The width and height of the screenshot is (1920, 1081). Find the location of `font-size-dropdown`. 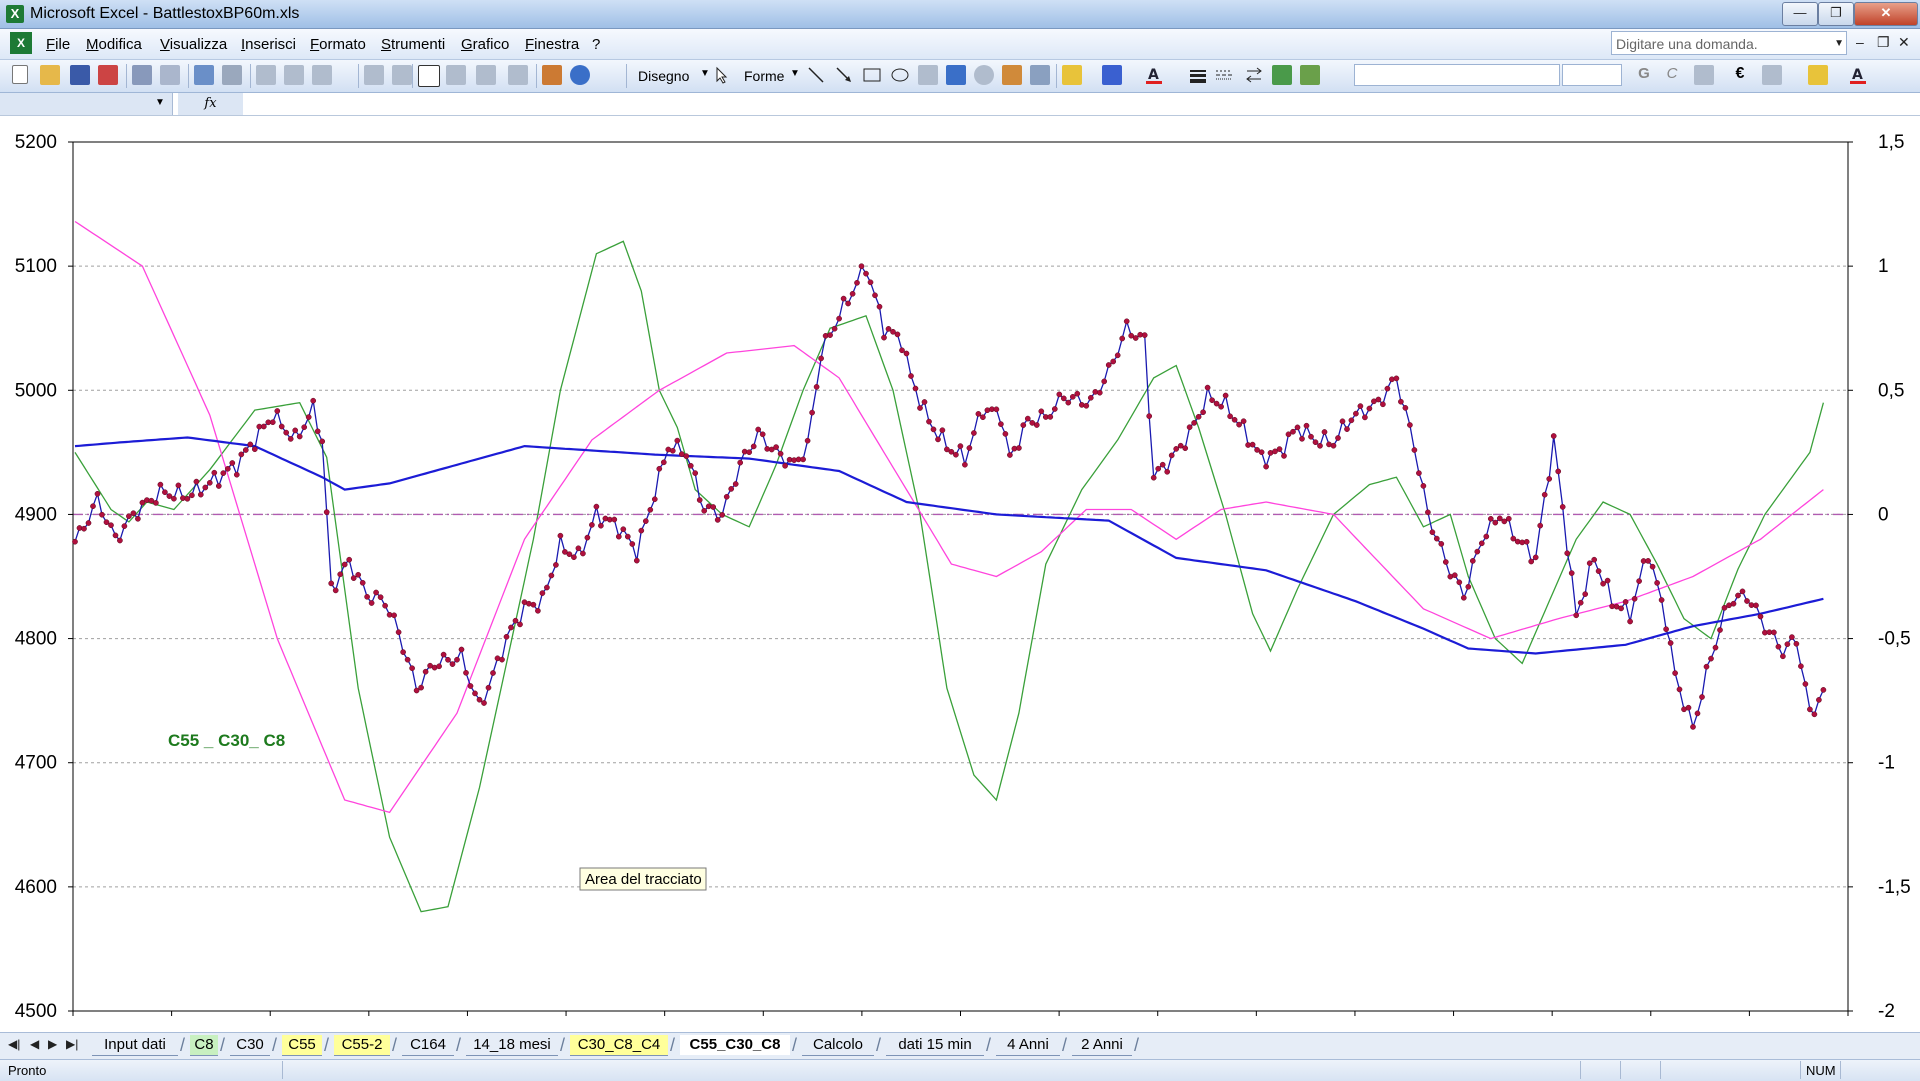

font-size-dropdown is located at coordinates (1592, 75).